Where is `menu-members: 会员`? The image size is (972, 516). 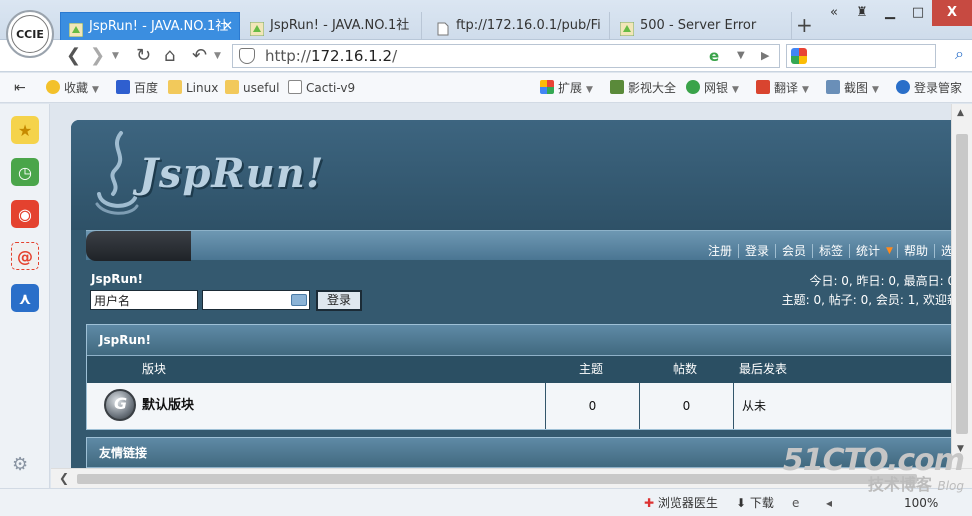
menu-members: 会员 is located at coordinates (793, 251).